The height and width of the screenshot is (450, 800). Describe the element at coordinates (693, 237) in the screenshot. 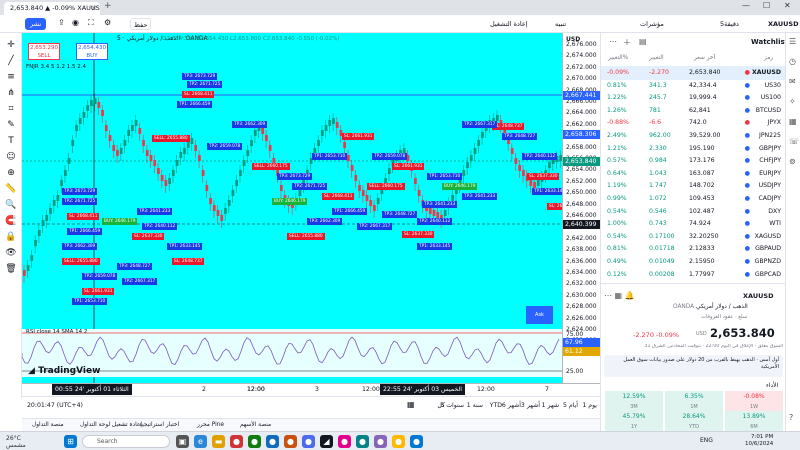

I see `watchlist-row: XAGUSD 32.20250 0.17100 0.54% ●` at that location.